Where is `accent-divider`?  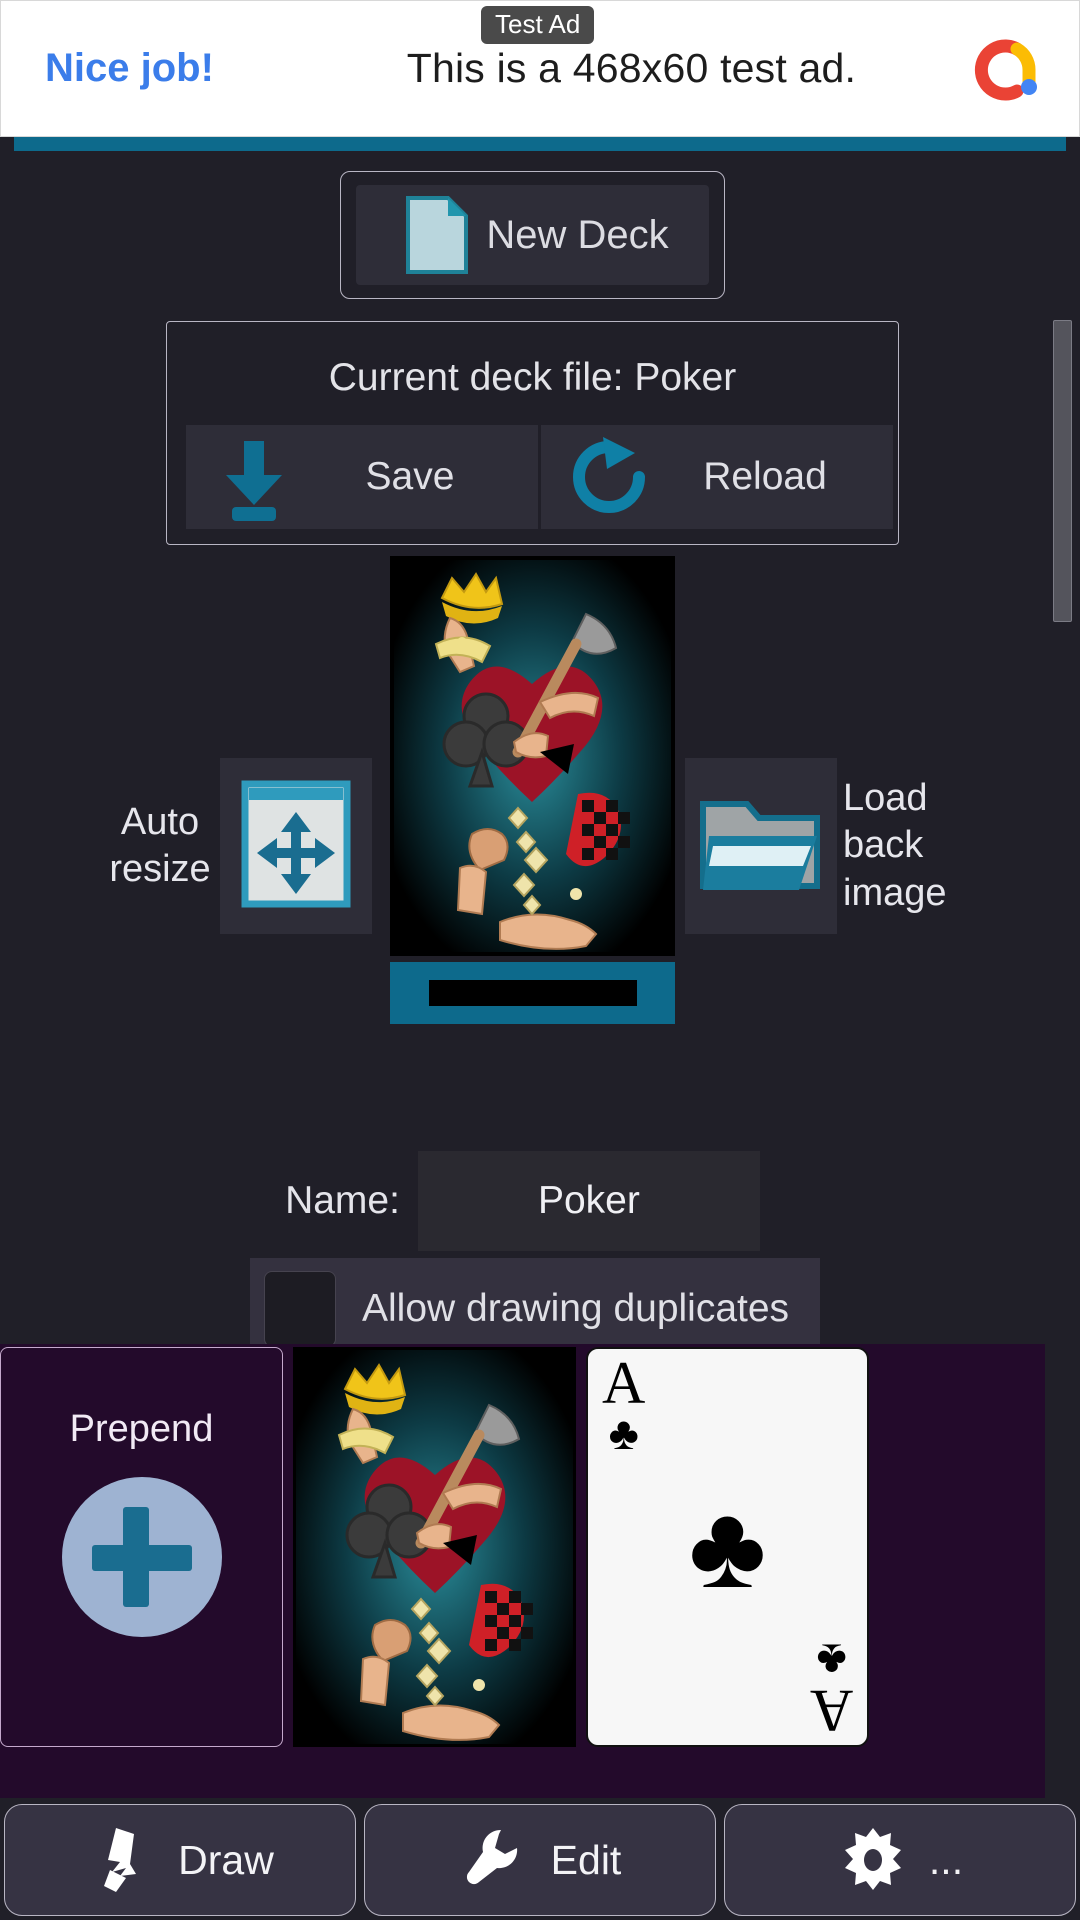 accent-divider is located at coordinates (540, 144).